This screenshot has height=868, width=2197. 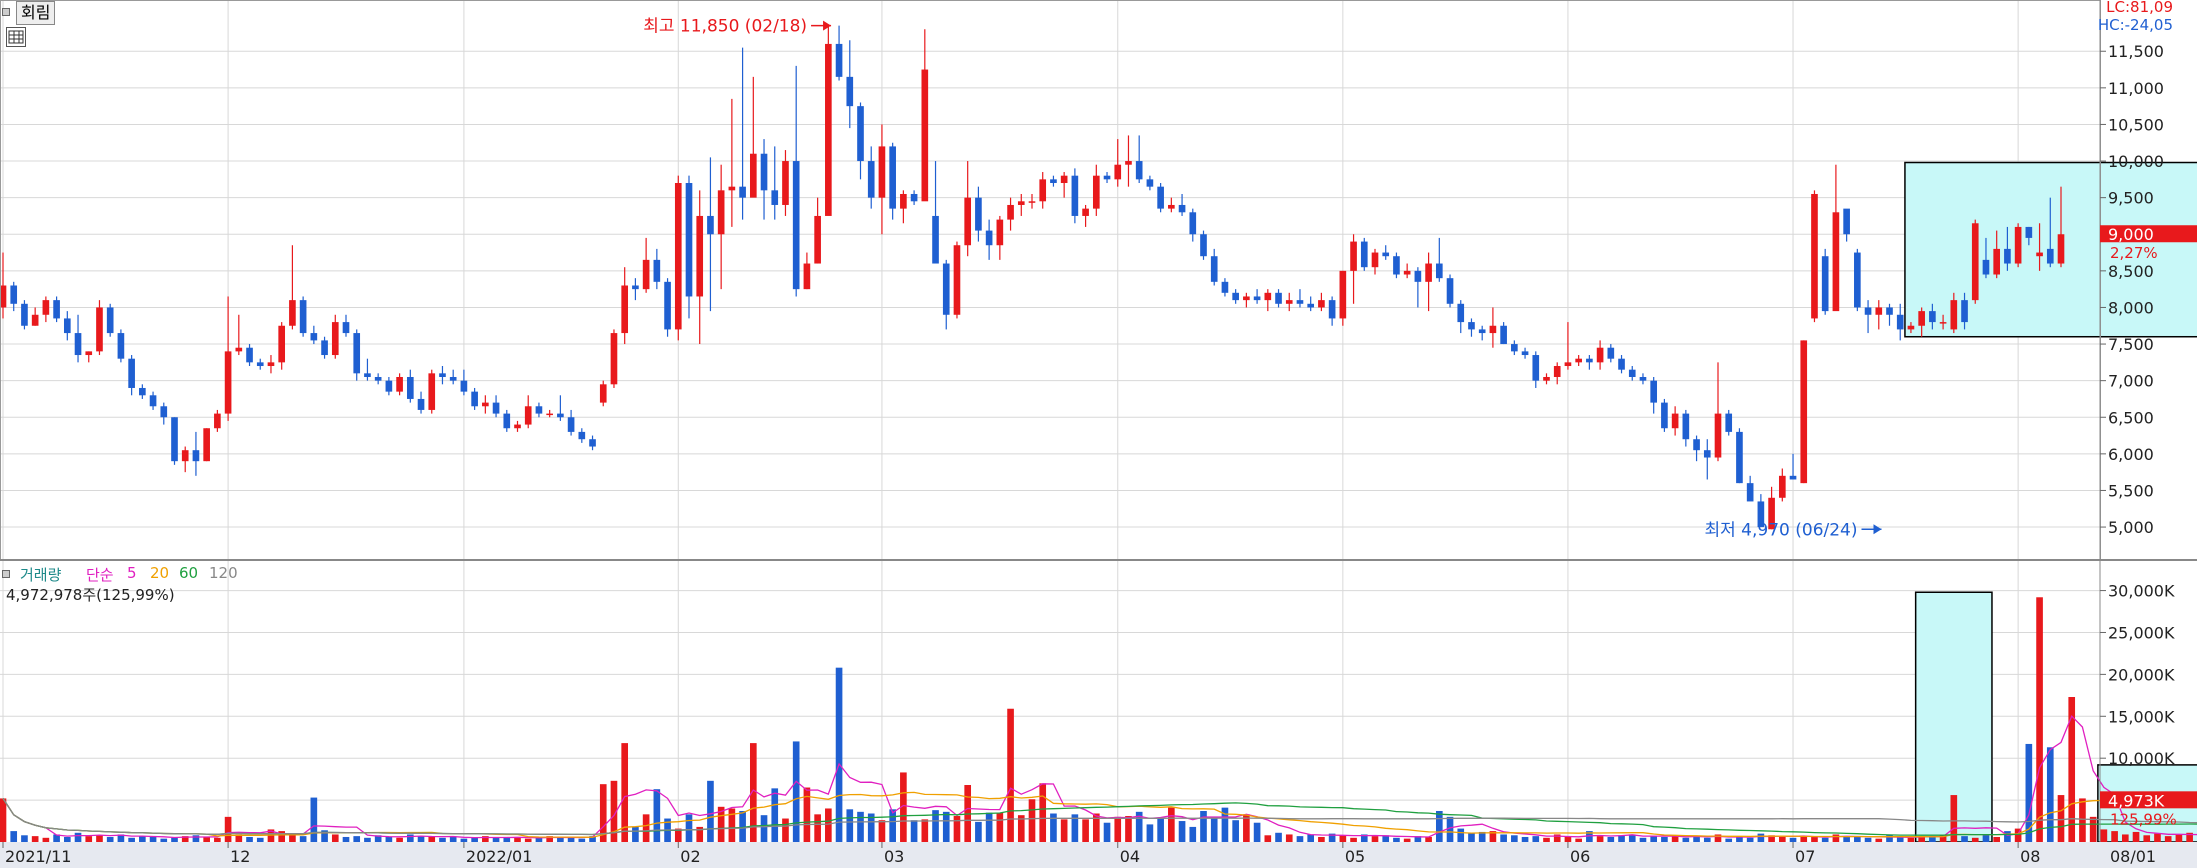 I want to click on current-volume-pct: 125,99%, so click(x=2143, y=819).